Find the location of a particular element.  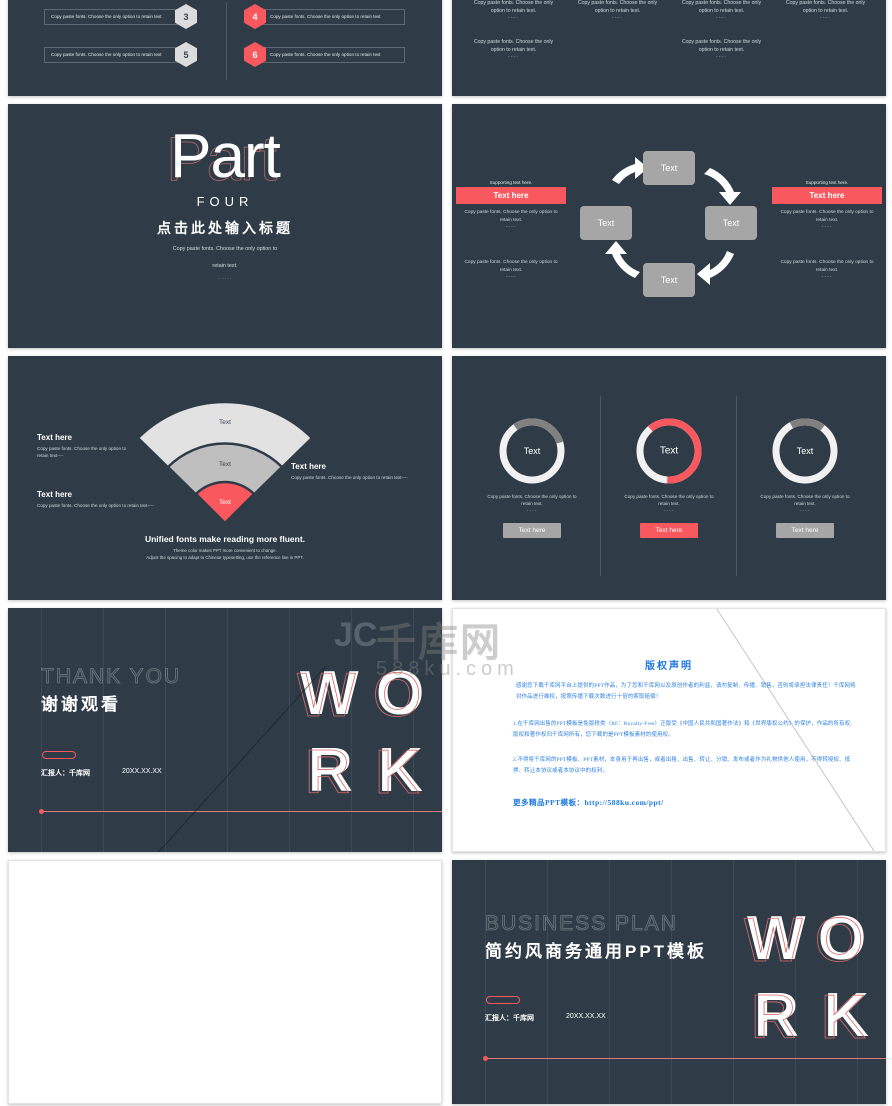

column-cell-4-line2: option to retain text. is located at coordinates (825, 11).